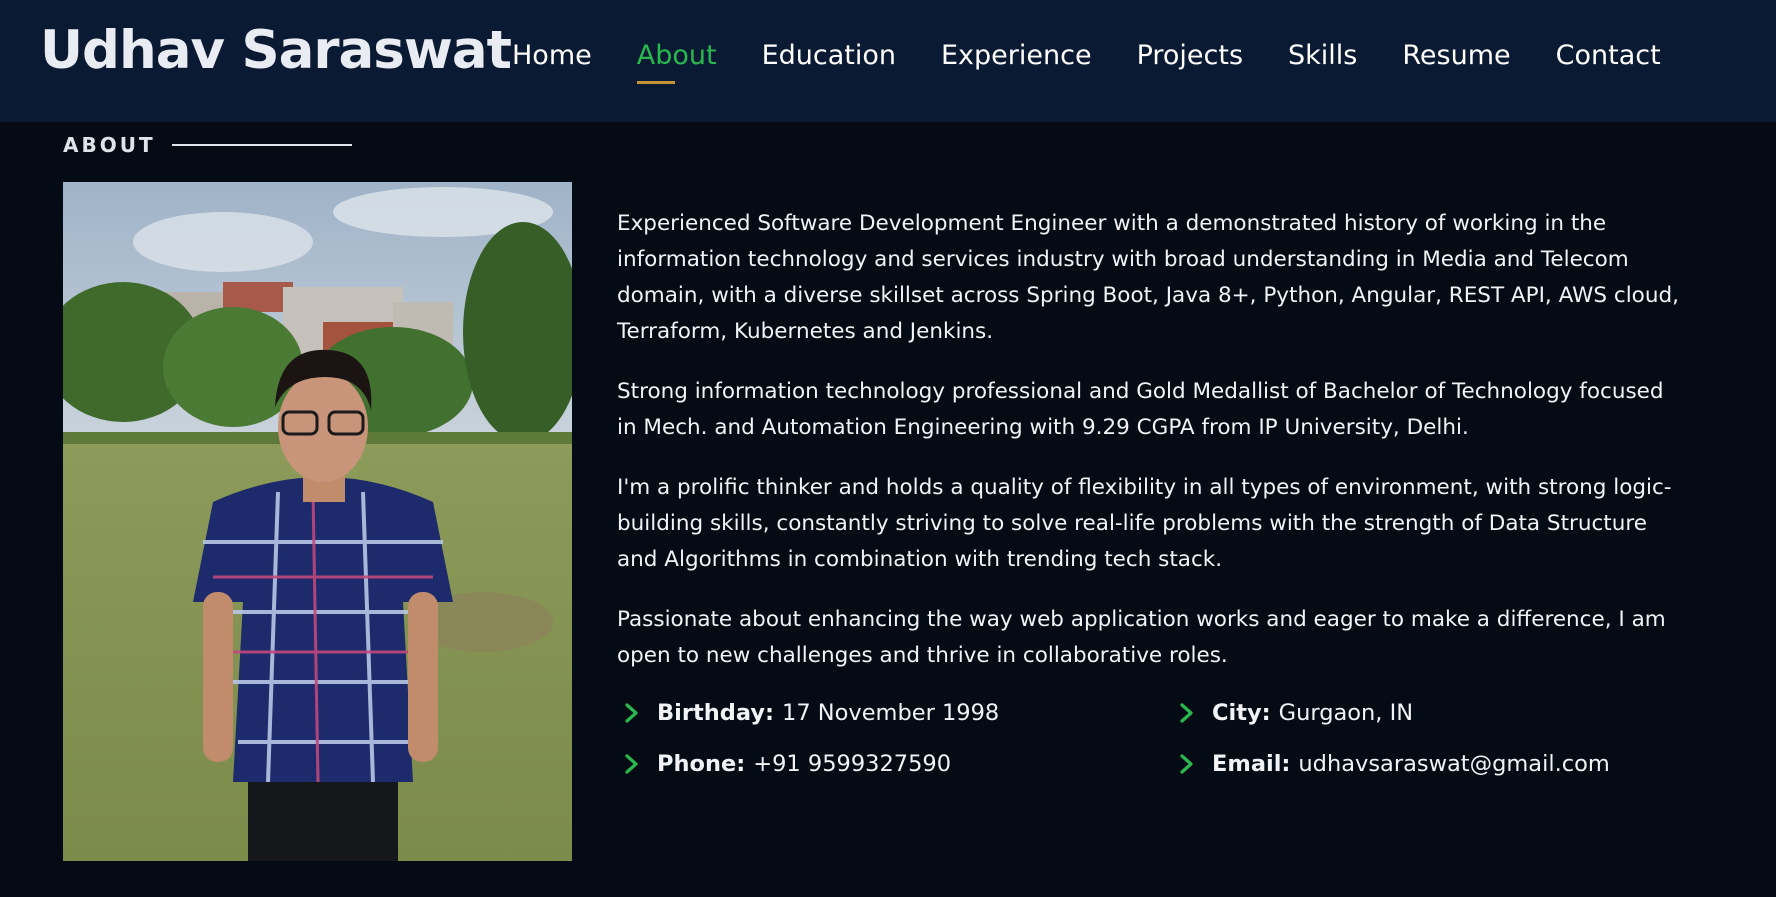  What do you see at coordinates (276, 51) in the screenshot?
I see `site-logo: Udhav Saraswat` at bounding box center [276, 51].